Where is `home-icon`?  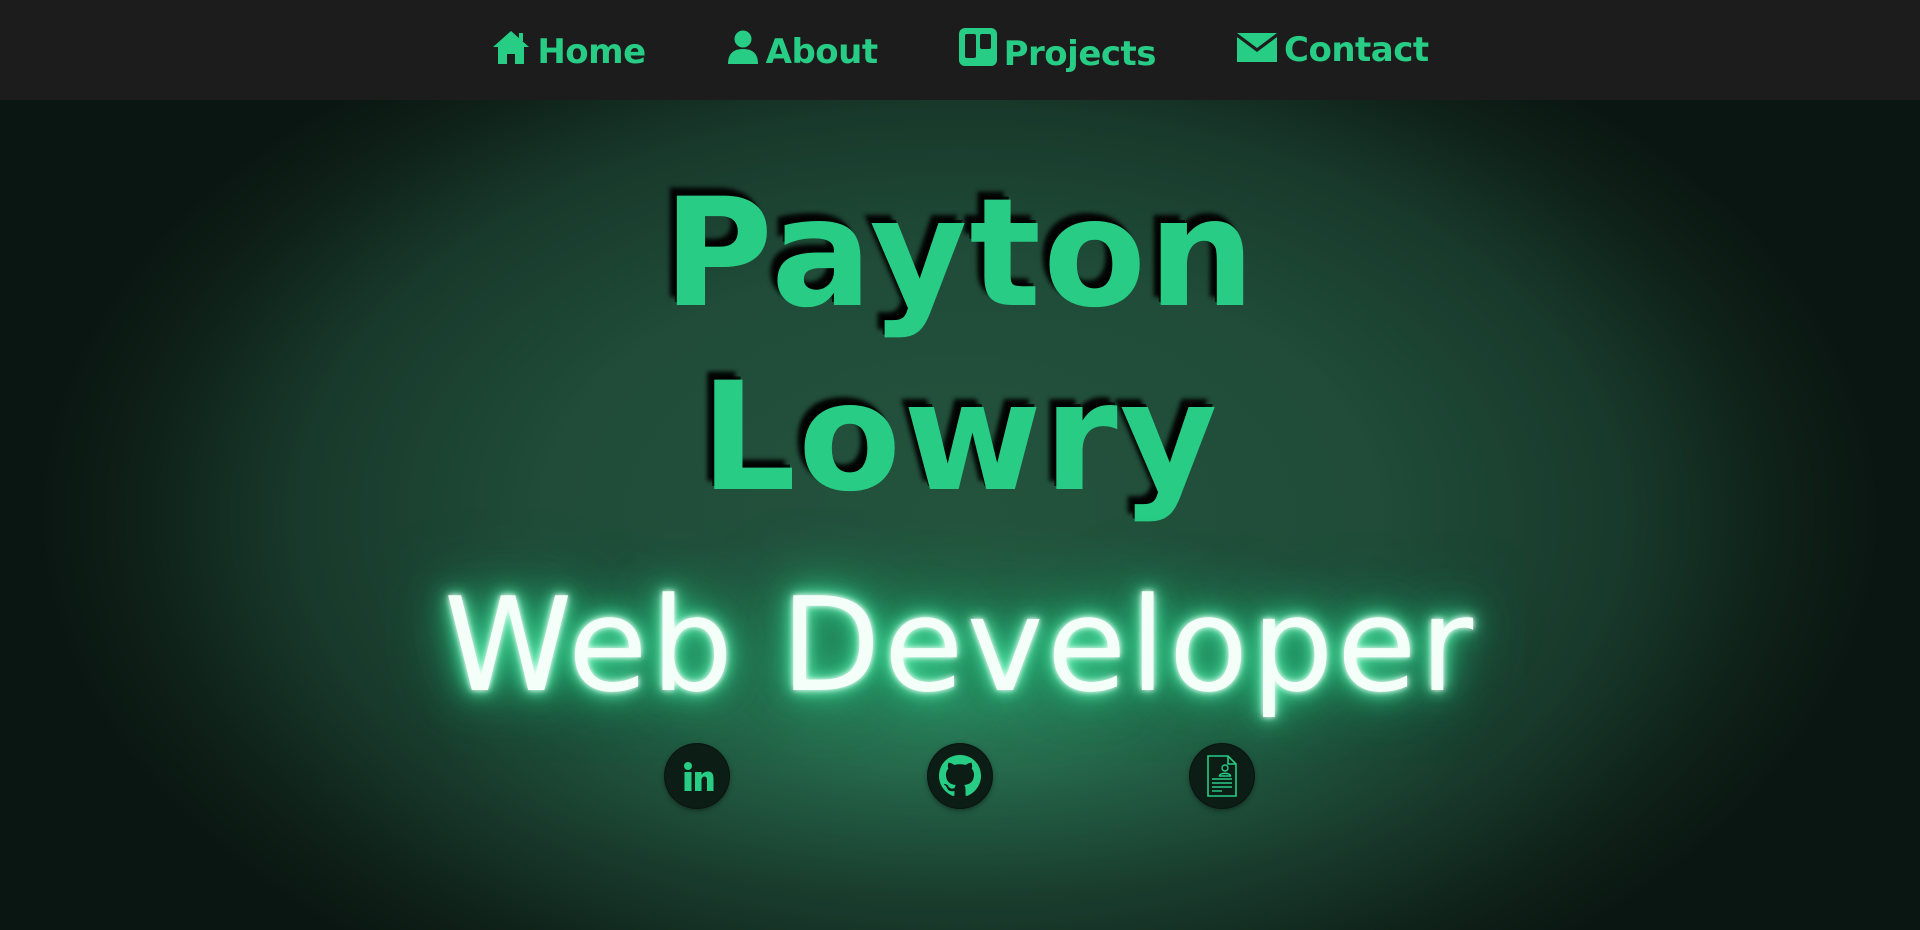 home-icon is located at coordinates (511, 47).